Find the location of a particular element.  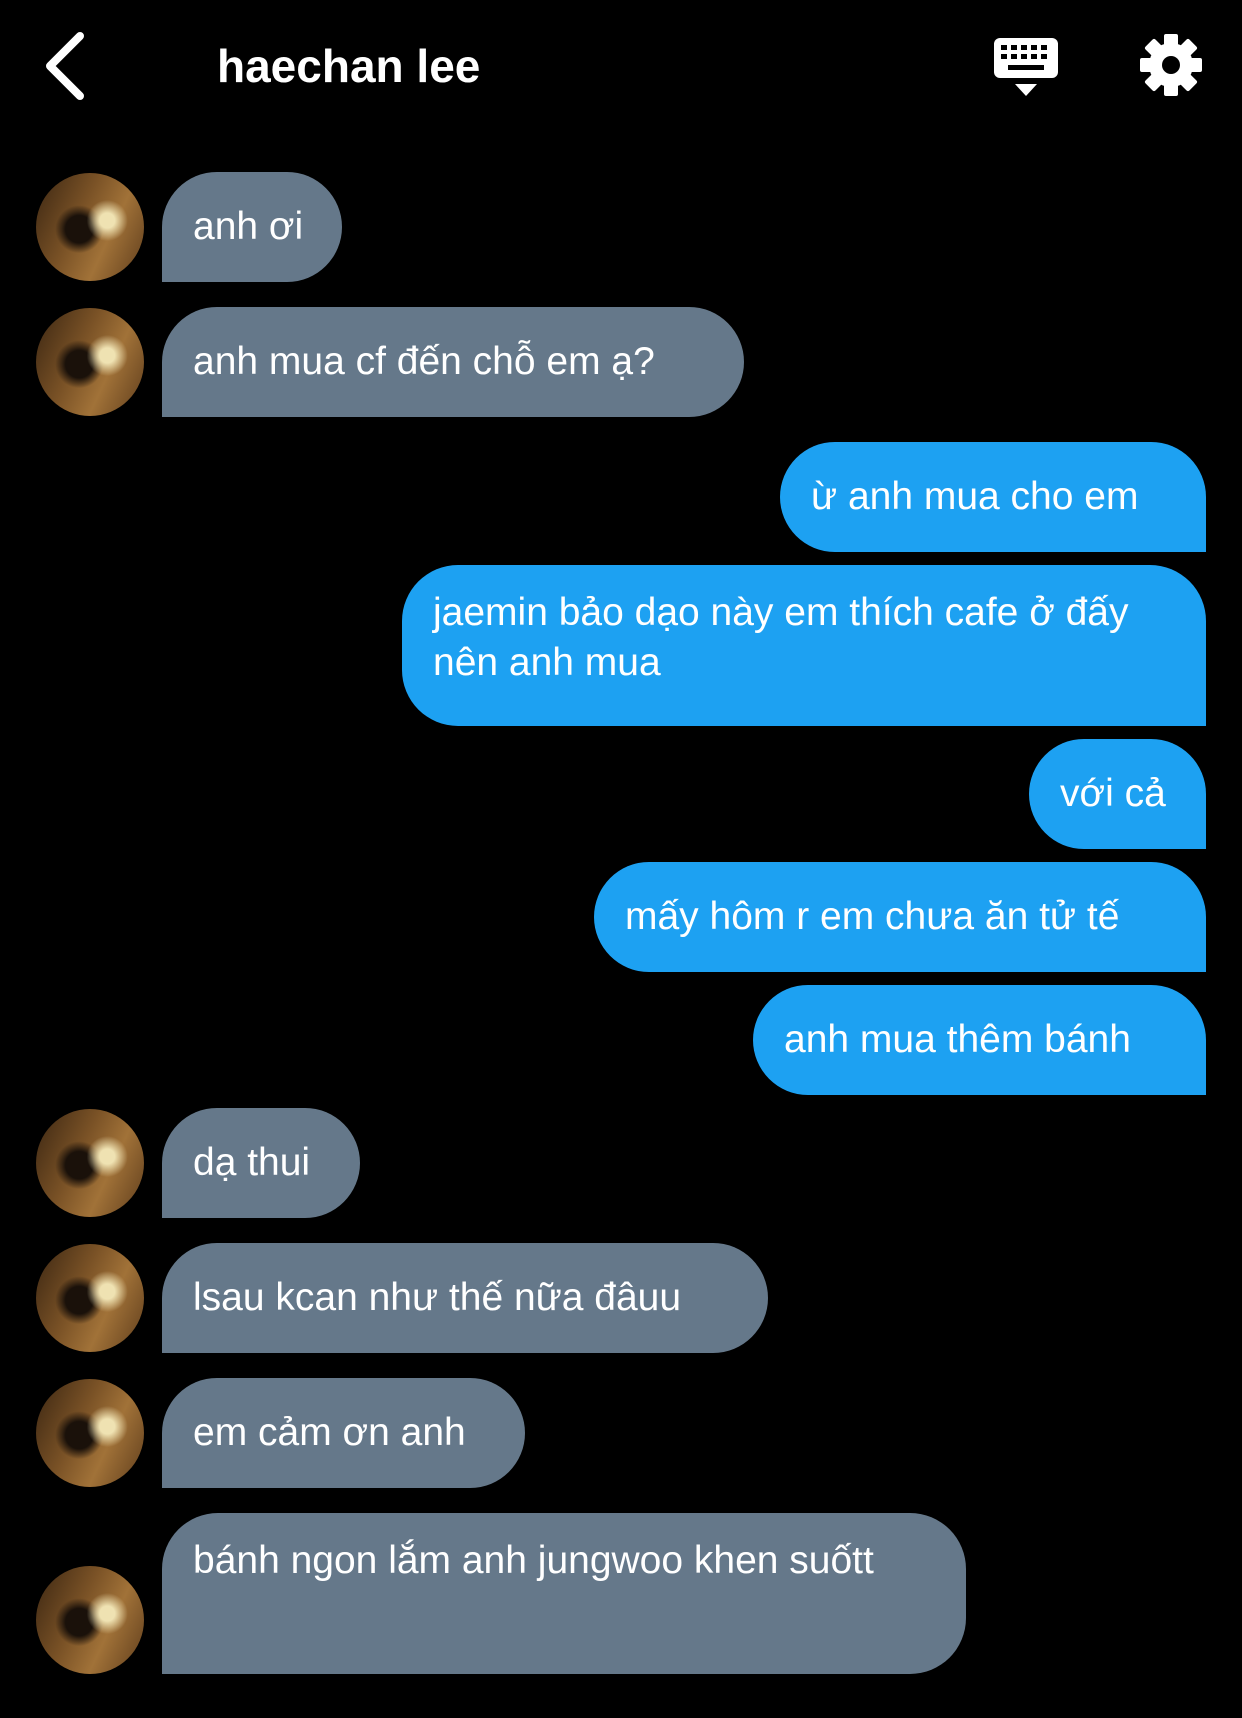

outgoing-message-bubble: anh mua thêm bánh is located at coordinates (979, 1040).